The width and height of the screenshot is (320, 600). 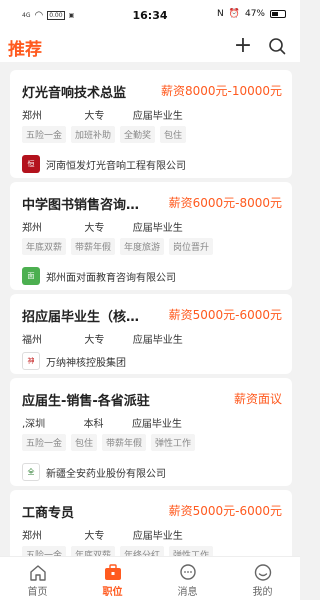 What do you see at coordinates (37, 592) in the screenshot?
I see `tab-label: 首页` at bounding box center [37, 592].